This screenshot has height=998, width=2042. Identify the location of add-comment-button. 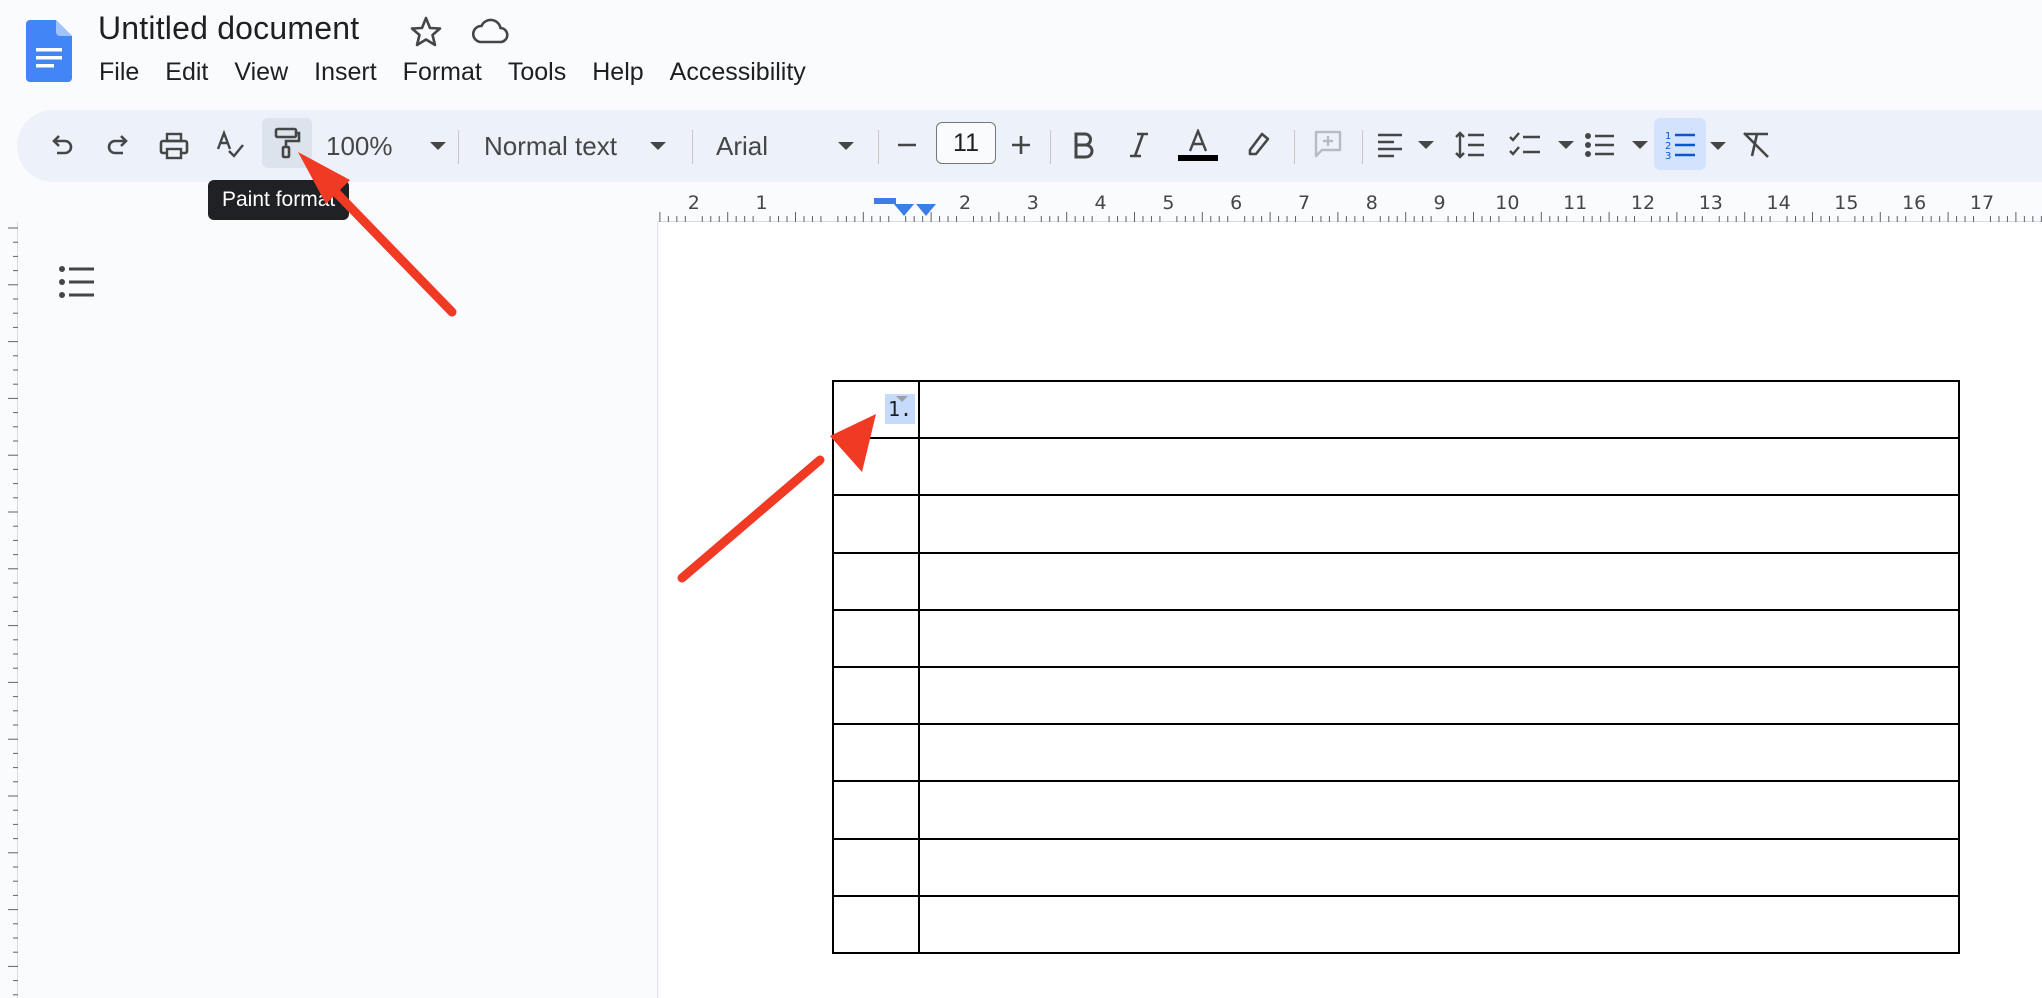
(1328, 144).